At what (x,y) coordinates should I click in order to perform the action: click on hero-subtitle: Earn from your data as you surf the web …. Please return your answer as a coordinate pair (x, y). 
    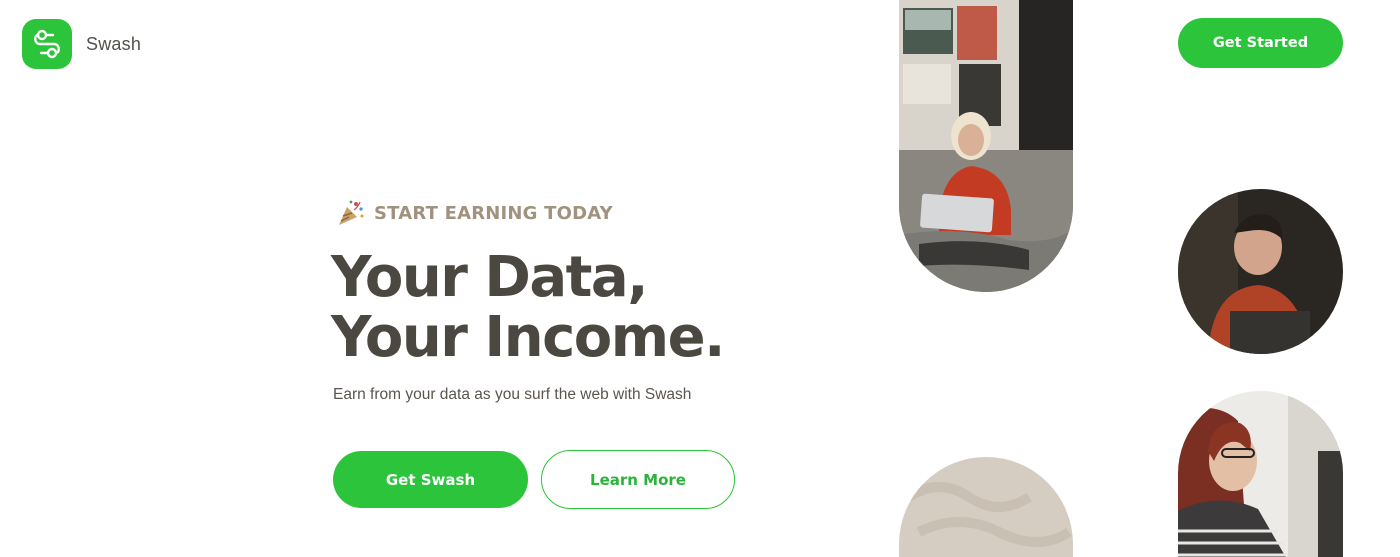
    Looking at the image, I should click on (512, 394).